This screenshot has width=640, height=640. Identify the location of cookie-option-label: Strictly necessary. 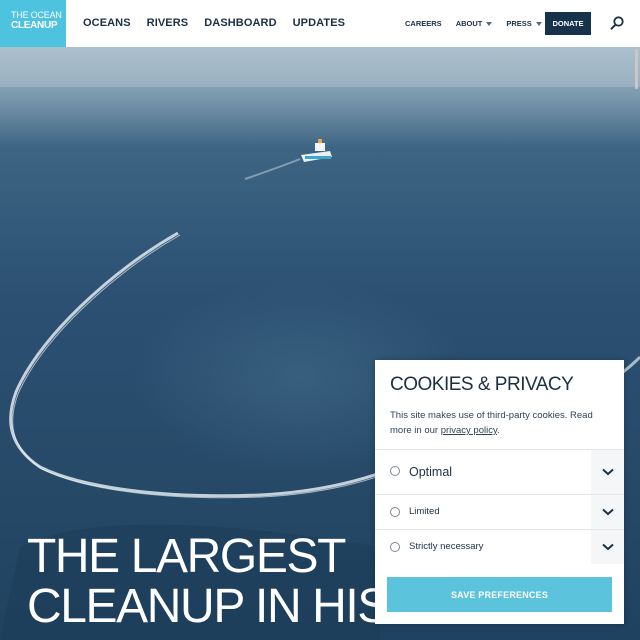
(446, 546).